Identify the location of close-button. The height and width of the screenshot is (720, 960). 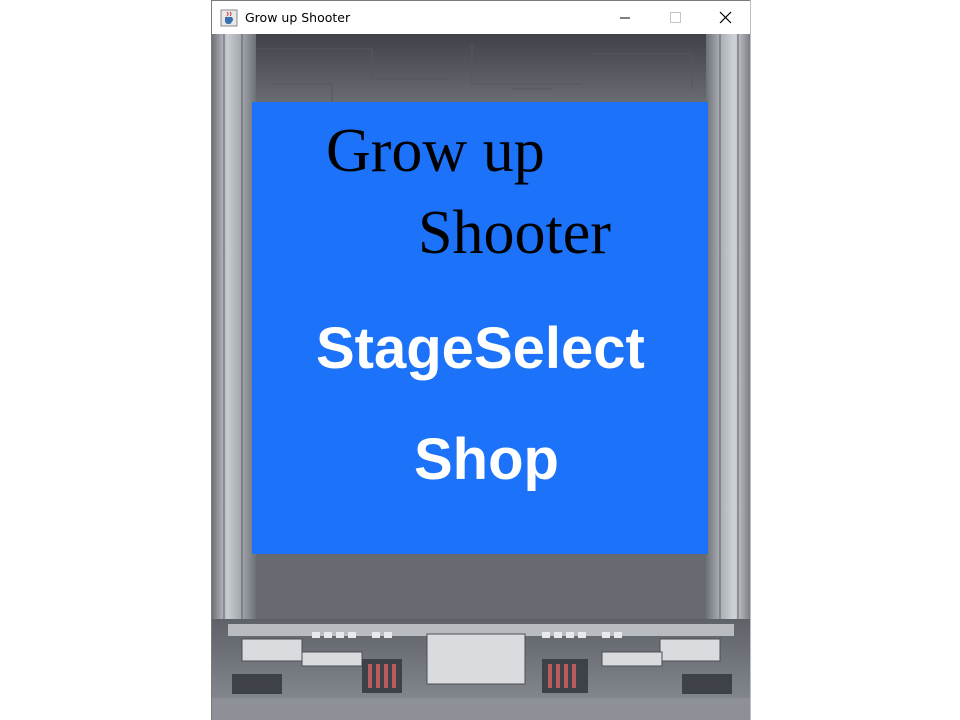
(725, 17).